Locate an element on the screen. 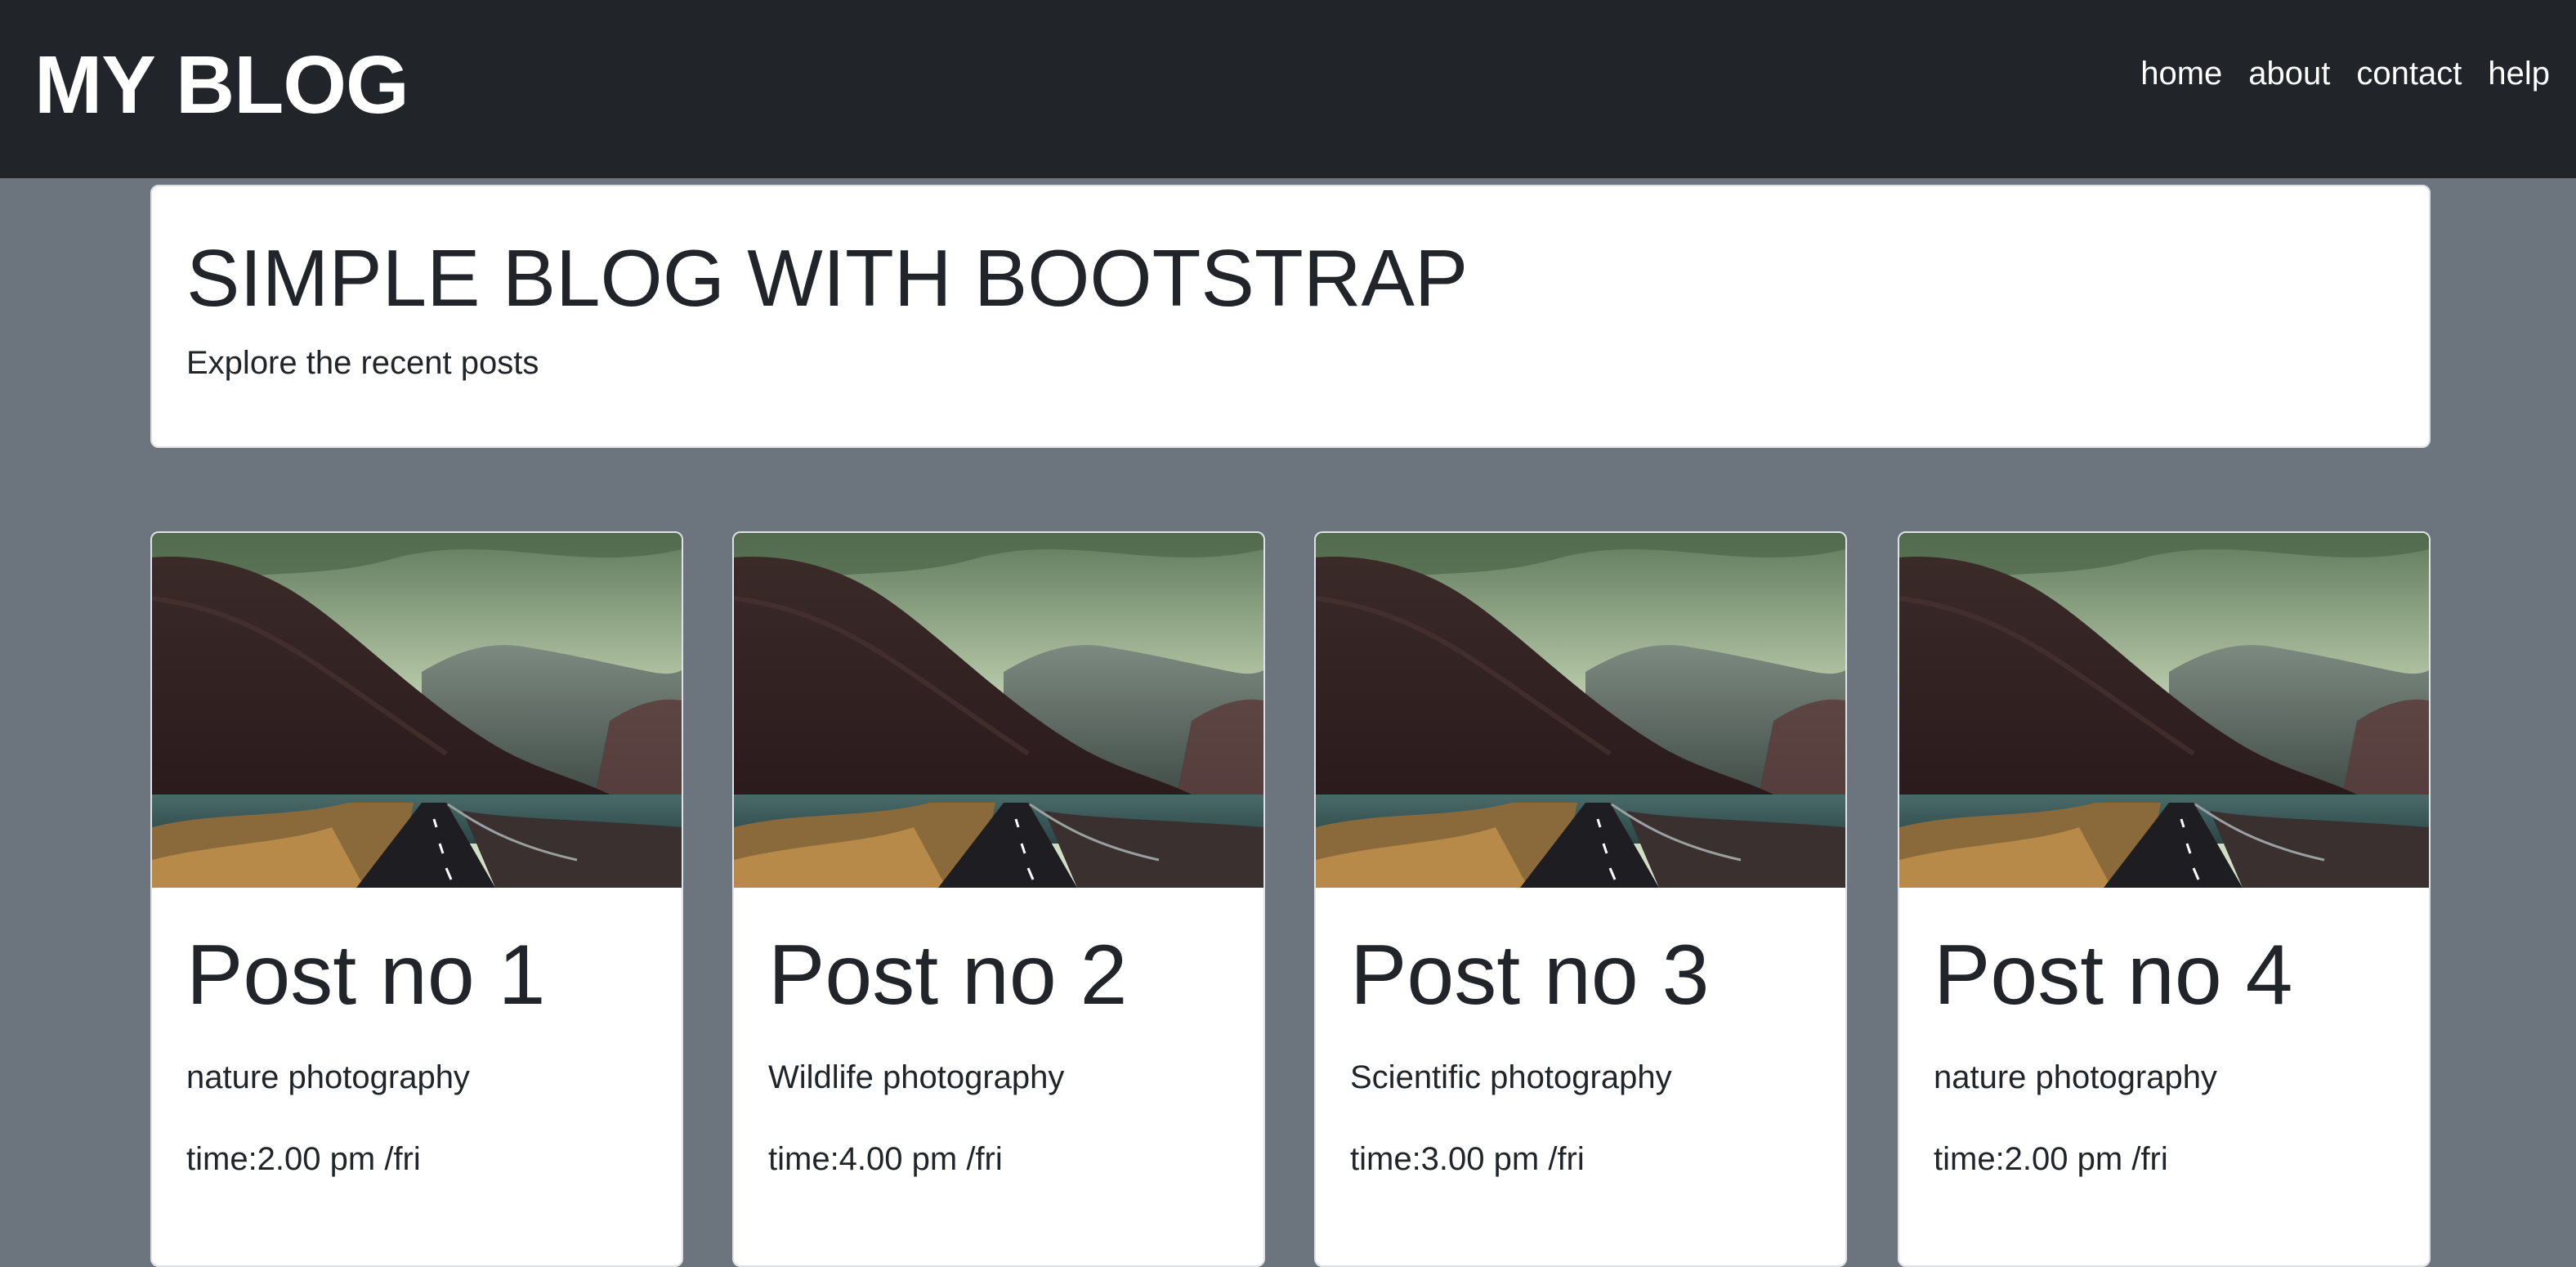  post-time: time:3.00 pm /fri is located at coordinates (1467, 1159).